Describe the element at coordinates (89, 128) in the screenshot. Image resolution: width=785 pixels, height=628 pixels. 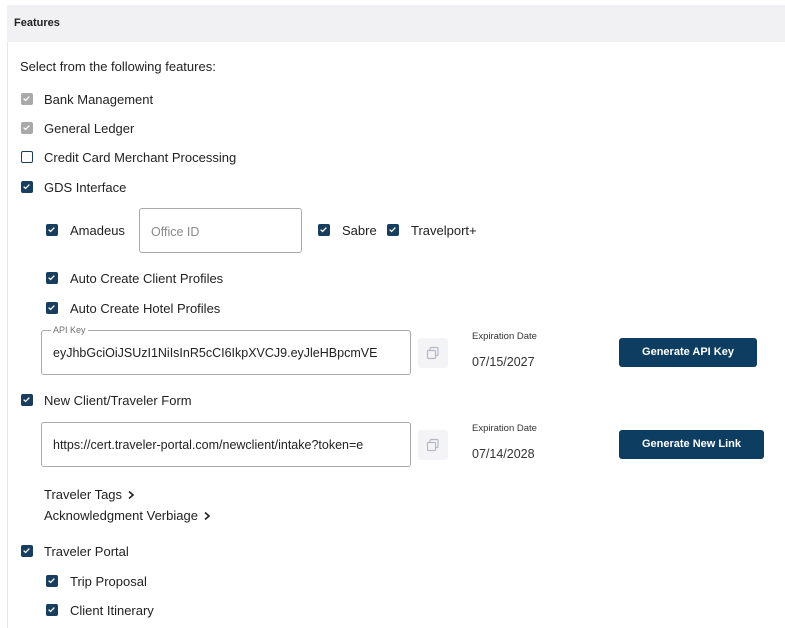
I see `general-ledger-label: General Ledger` at that location.